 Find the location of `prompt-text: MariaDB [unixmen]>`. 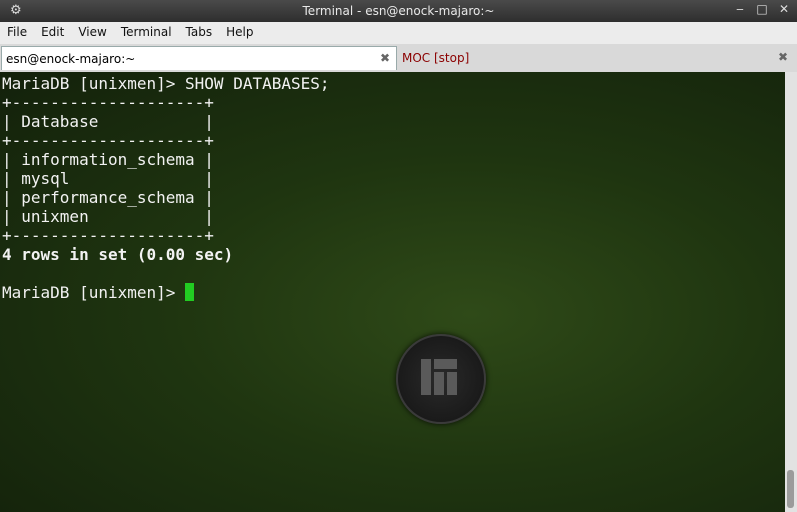

prompt-text: MariaDB [unixmen]> is located at coordinates (94, 292).